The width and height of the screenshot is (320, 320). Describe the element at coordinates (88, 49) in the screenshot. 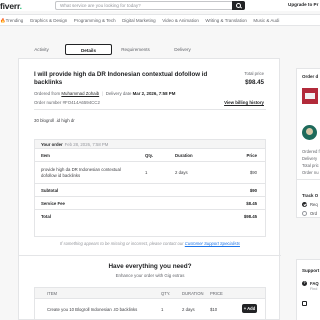

I see `tab-details: Details` at that location.